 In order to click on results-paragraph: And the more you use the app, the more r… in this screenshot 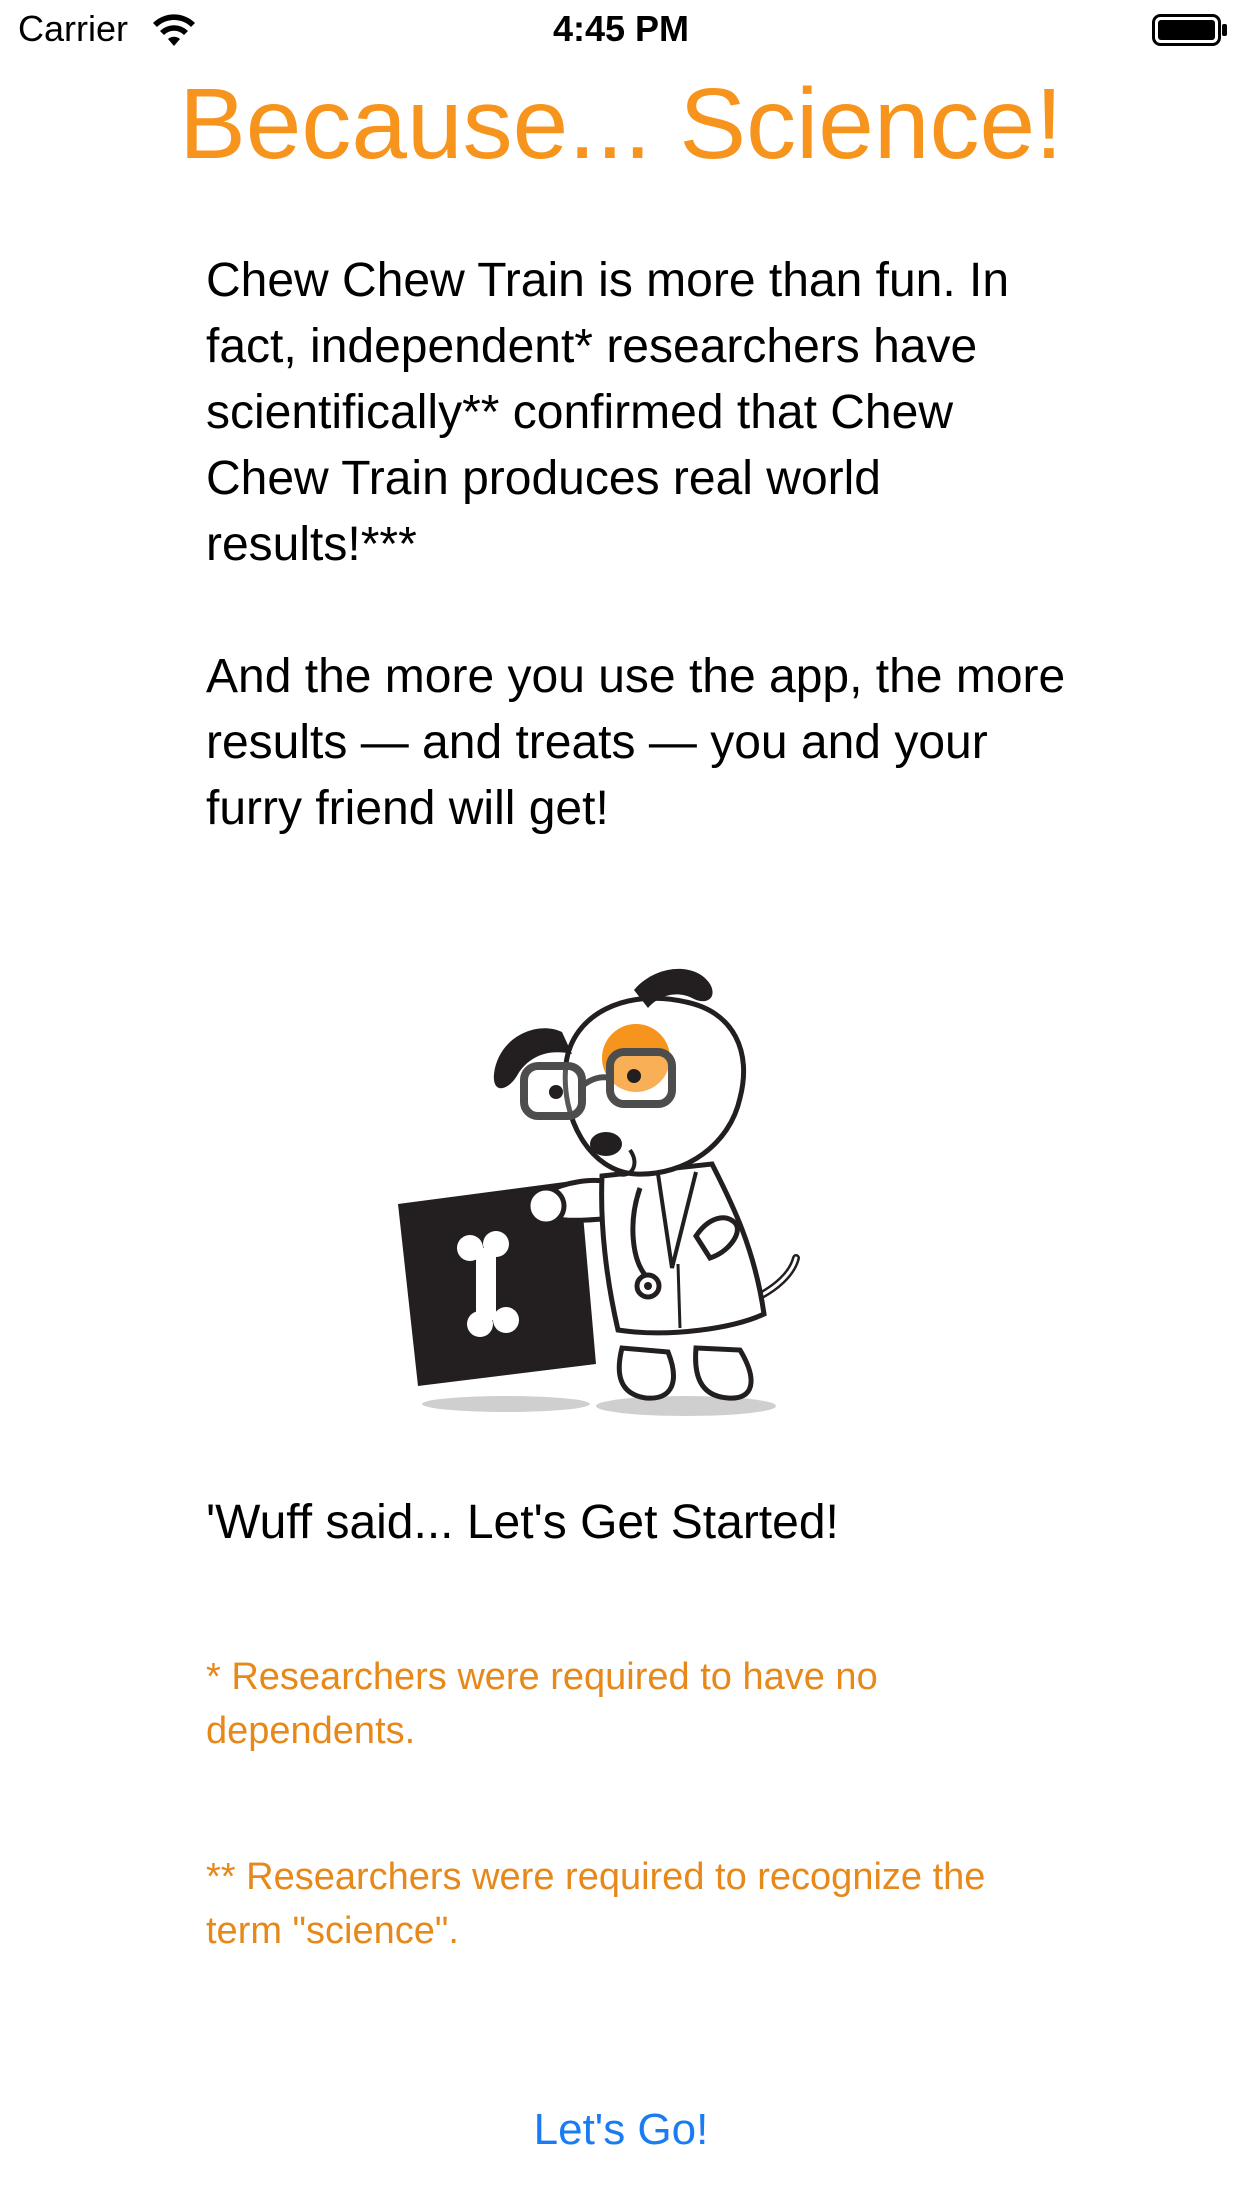, I will do `click(636, 742)`.